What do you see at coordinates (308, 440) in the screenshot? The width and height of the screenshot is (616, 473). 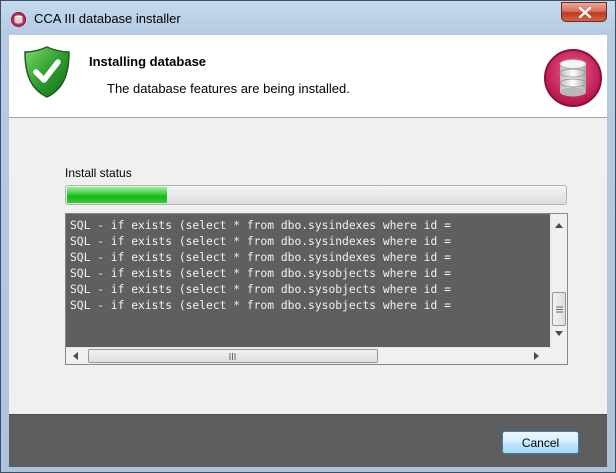 I see `footer-bar: Cancel` at bounding box center [308, 440].